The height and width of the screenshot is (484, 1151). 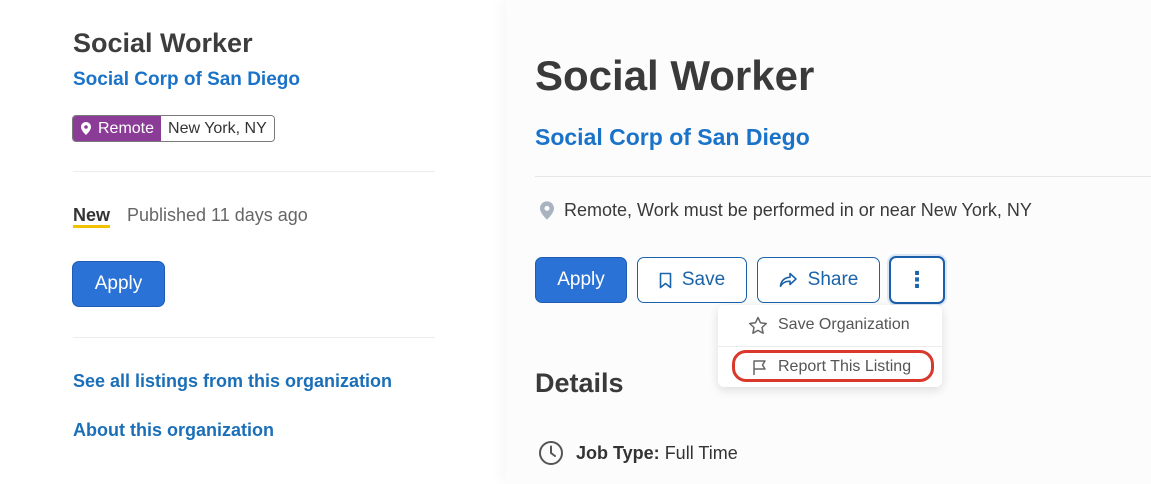 I want to click on share-button: Share, so click(x=818, y=280).